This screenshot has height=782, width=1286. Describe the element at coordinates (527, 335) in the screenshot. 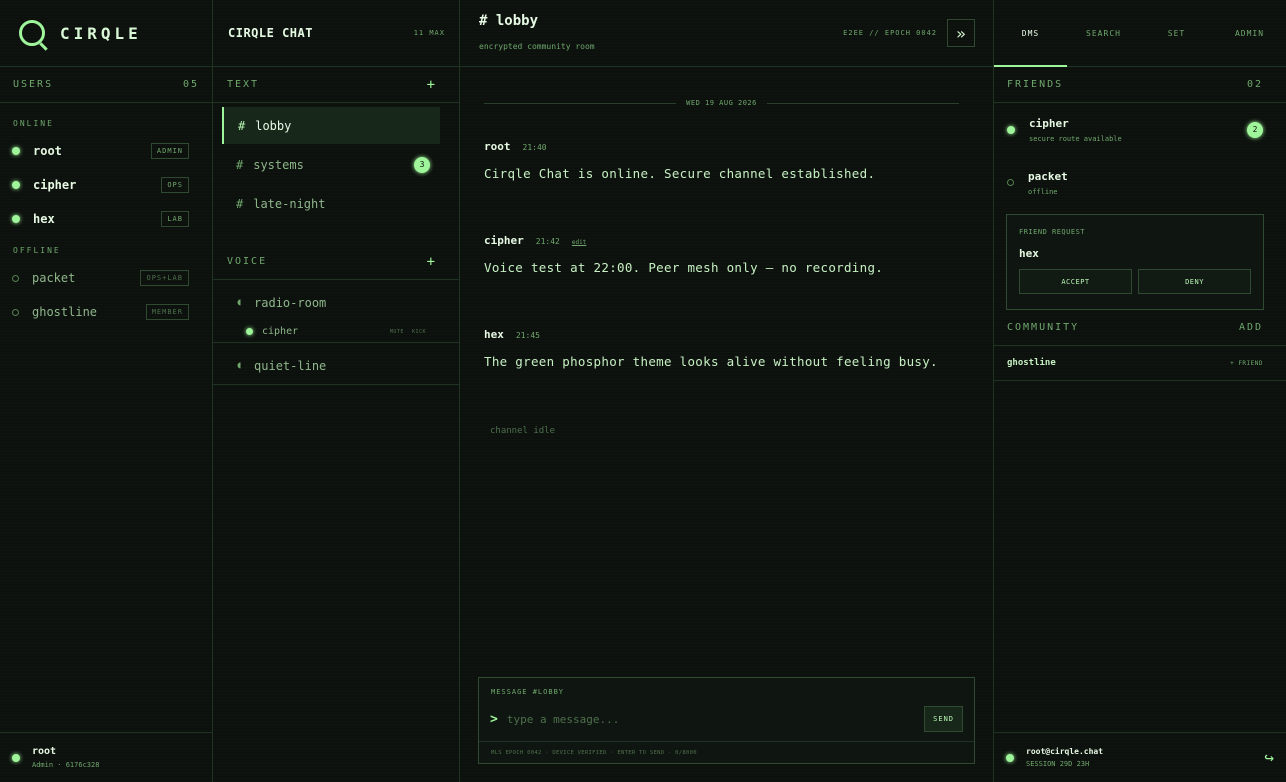

I see `message-time: 21:45` at that location.